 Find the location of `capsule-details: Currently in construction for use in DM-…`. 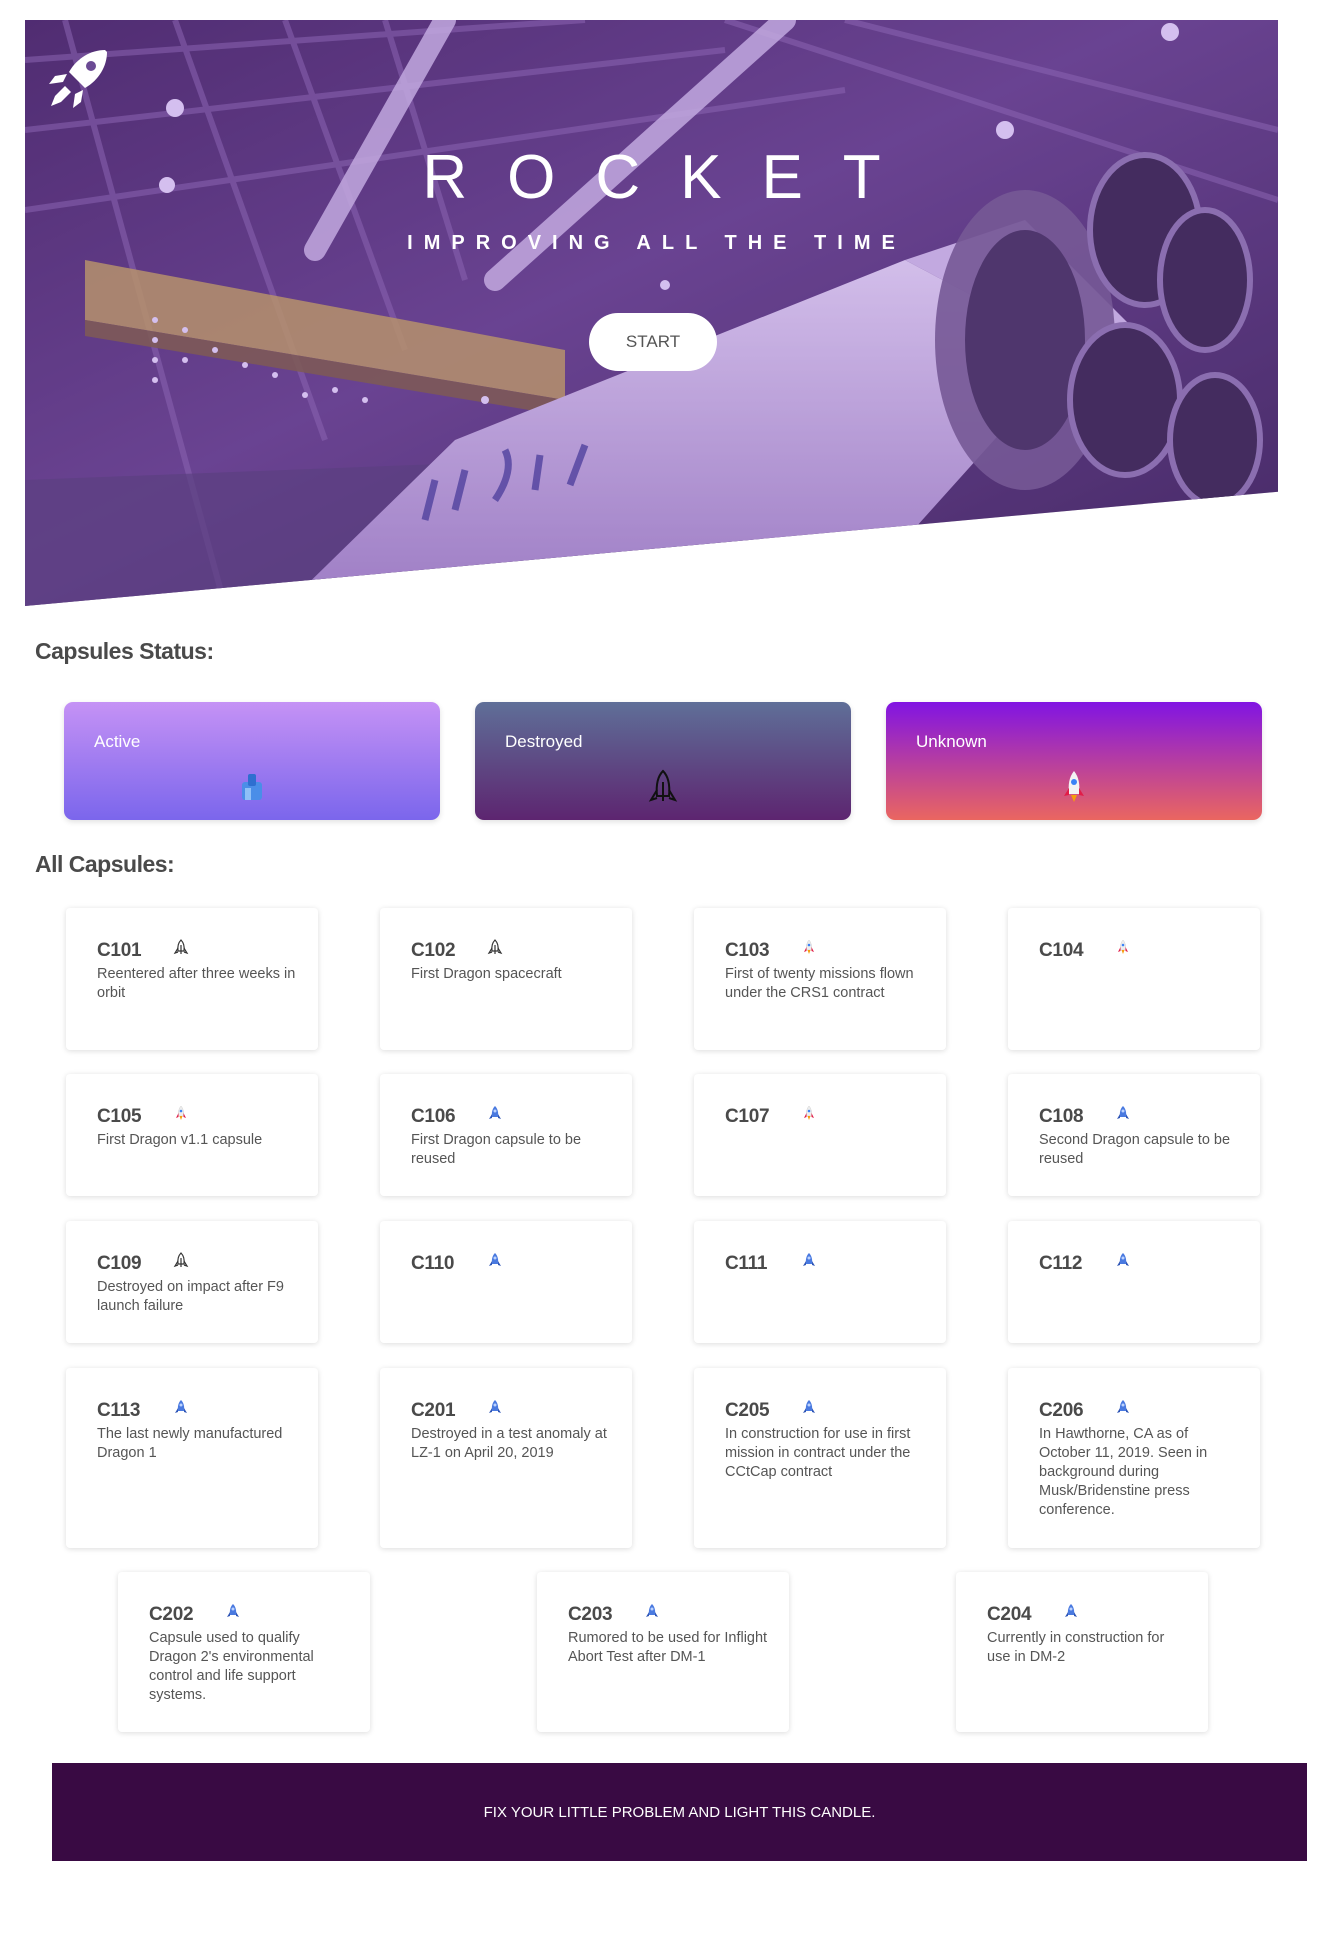

capsule-details: Currently in construction for use in DM-… is located at coordinates (1076, 1647).